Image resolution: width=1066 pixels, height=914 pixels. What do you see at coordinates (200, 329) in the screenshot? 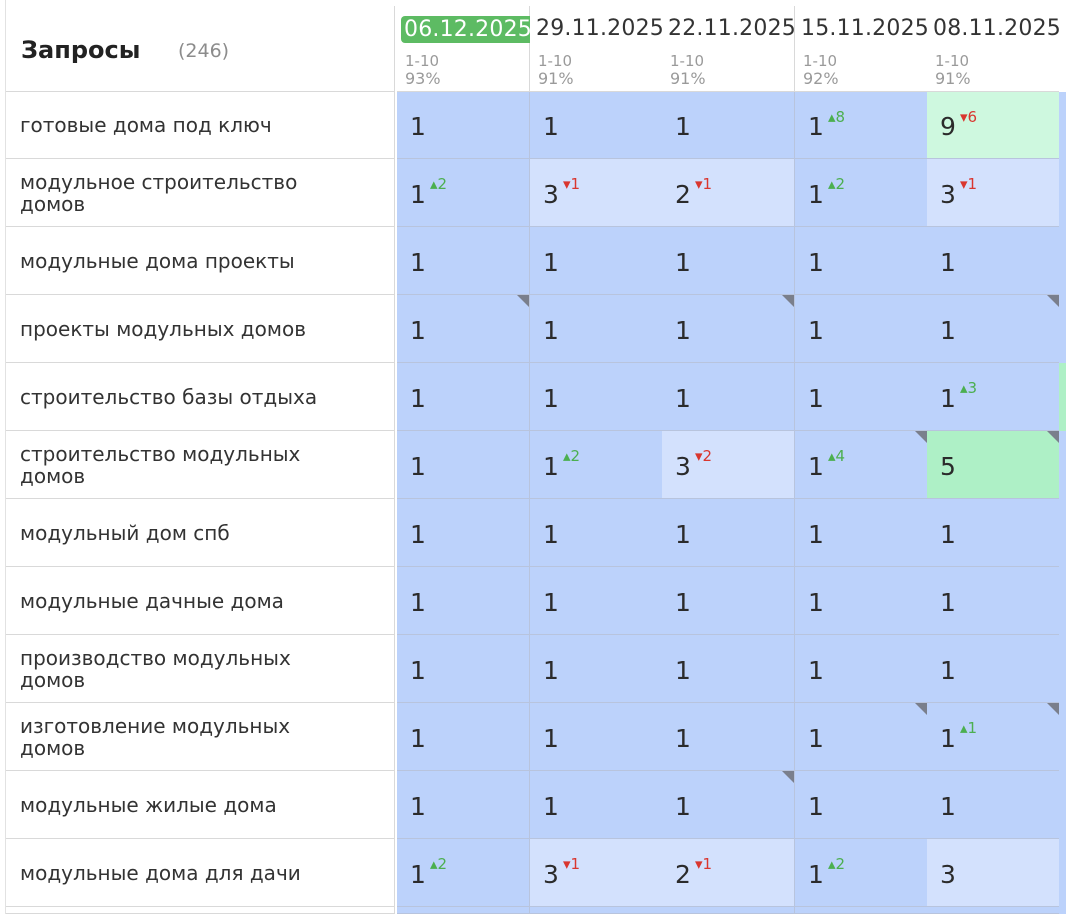
I see `query-row-label: проекты модульных домов` at bounding box center [200, 329].